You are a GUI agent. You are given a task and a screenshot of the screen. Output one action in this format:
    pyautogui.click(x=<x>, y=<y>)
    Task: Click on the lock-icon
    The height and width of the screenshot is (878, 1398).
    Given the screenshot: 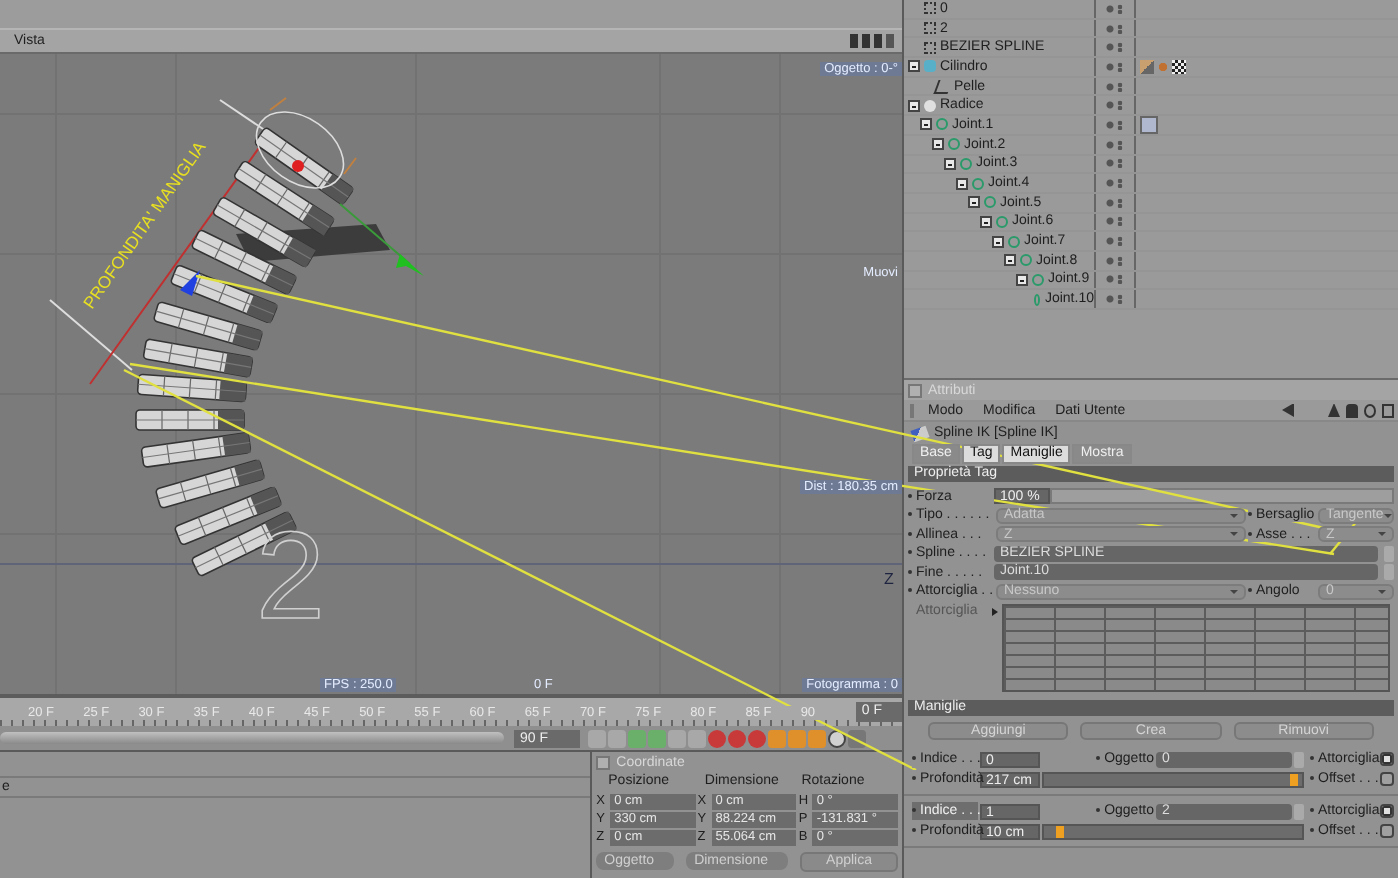 What is the action you would take?
    pyautogui.click(x=1352, y=410)
    